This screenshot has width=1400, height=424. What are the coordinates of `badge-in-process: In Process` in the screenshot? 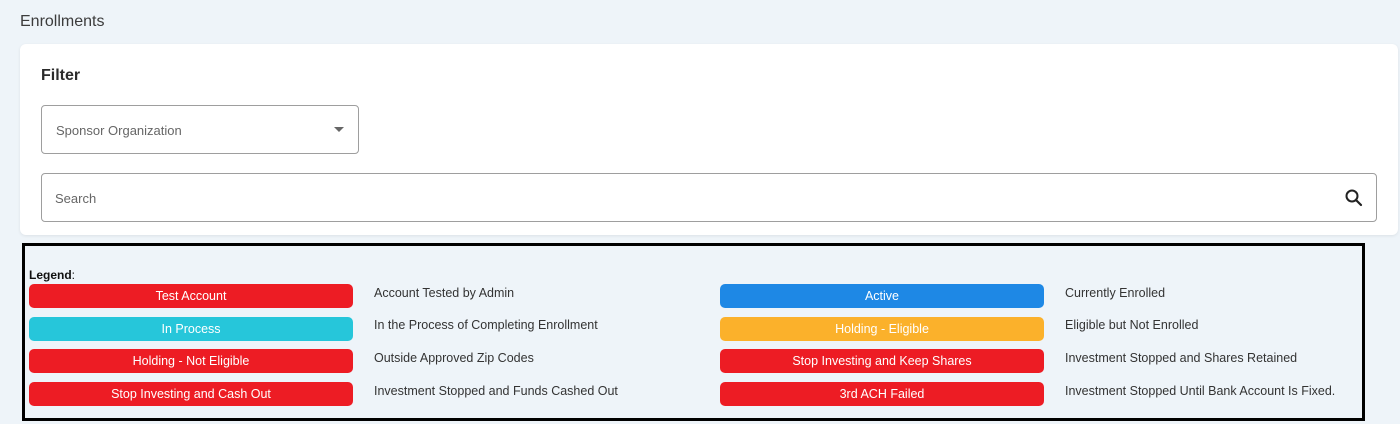 It's located at (191, 329).